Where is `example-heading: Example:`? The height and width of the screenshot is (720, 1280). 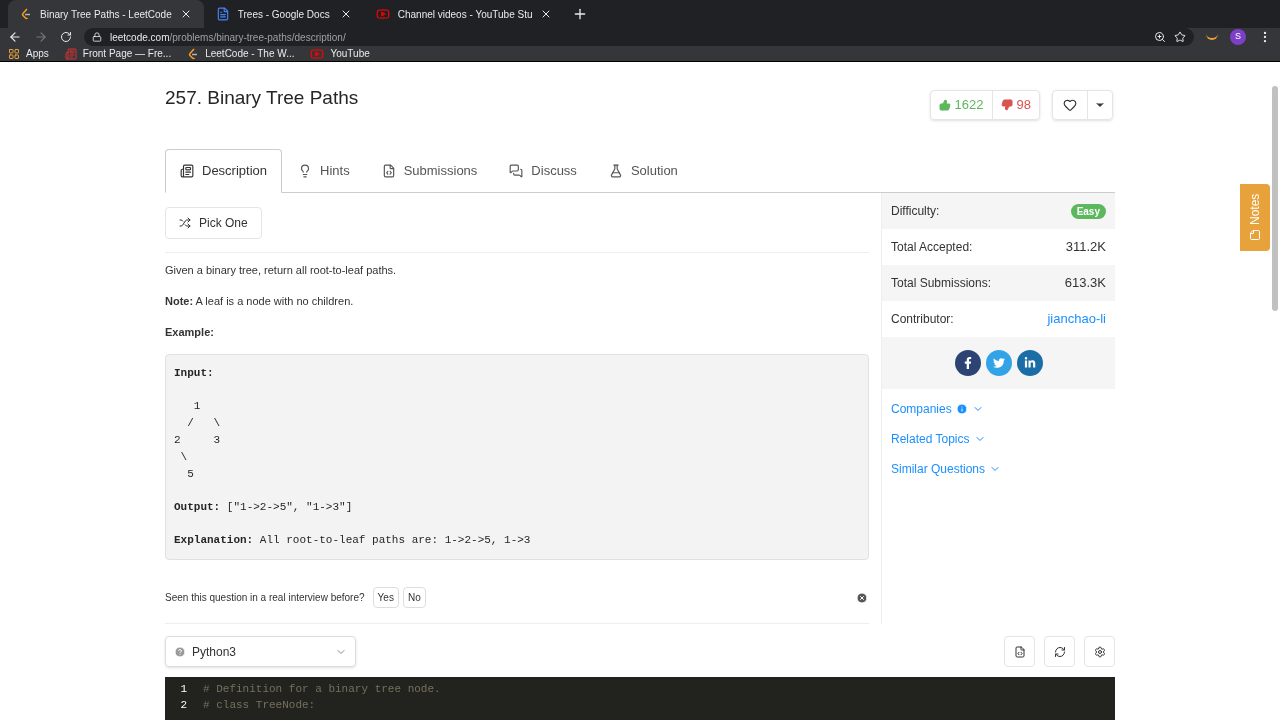 example-heading: Example: is located at coordinates (190, 332).